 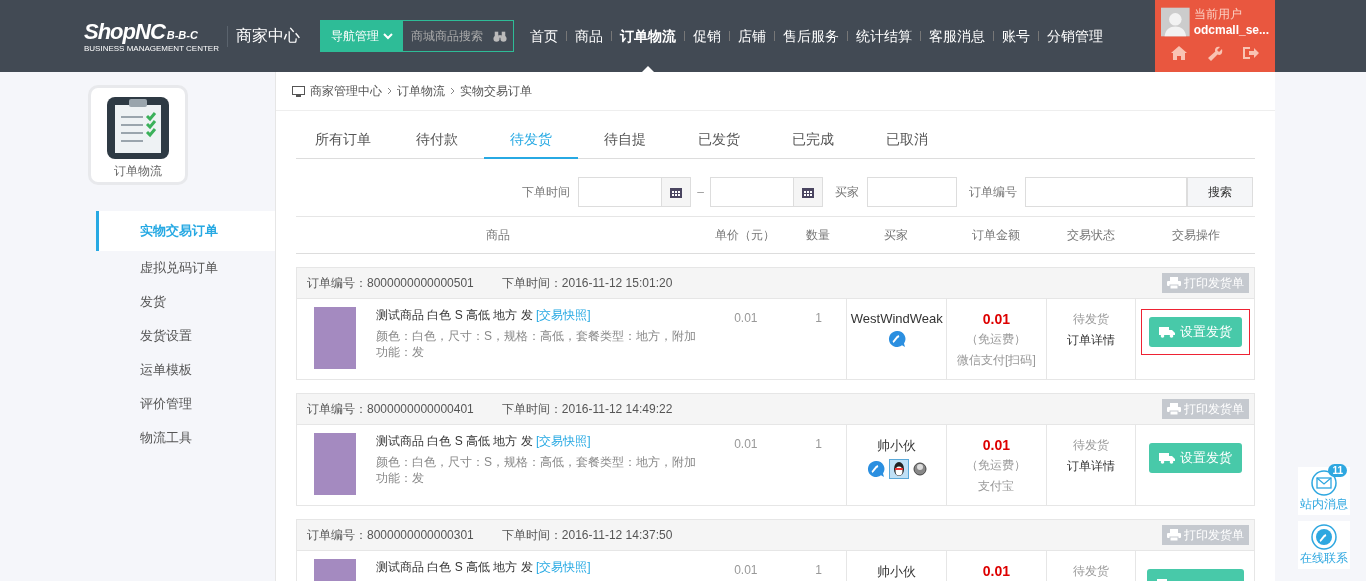 What do you see at coordinates (451, 36) in the screenshot?
I see `search-field: 商城商品搜索` at bounding box center [451, 36].